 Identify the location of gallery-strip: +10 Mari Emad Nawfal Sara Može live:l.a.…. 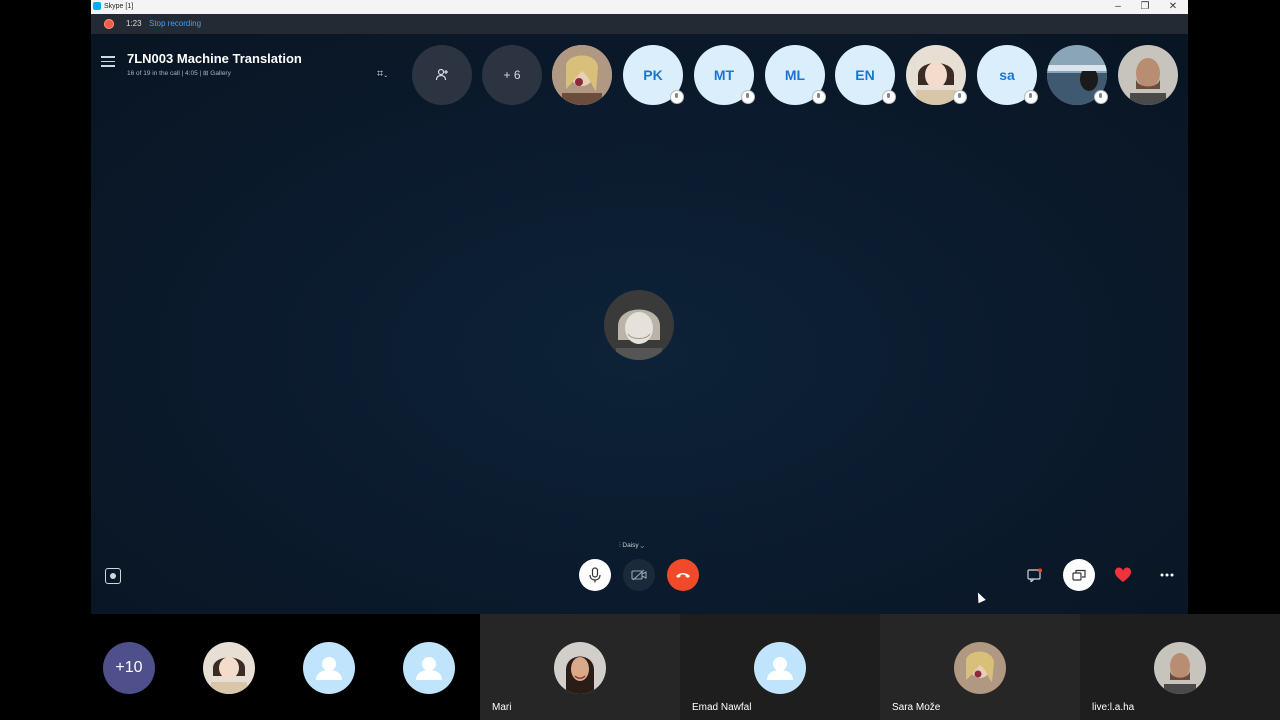
(685, 667).